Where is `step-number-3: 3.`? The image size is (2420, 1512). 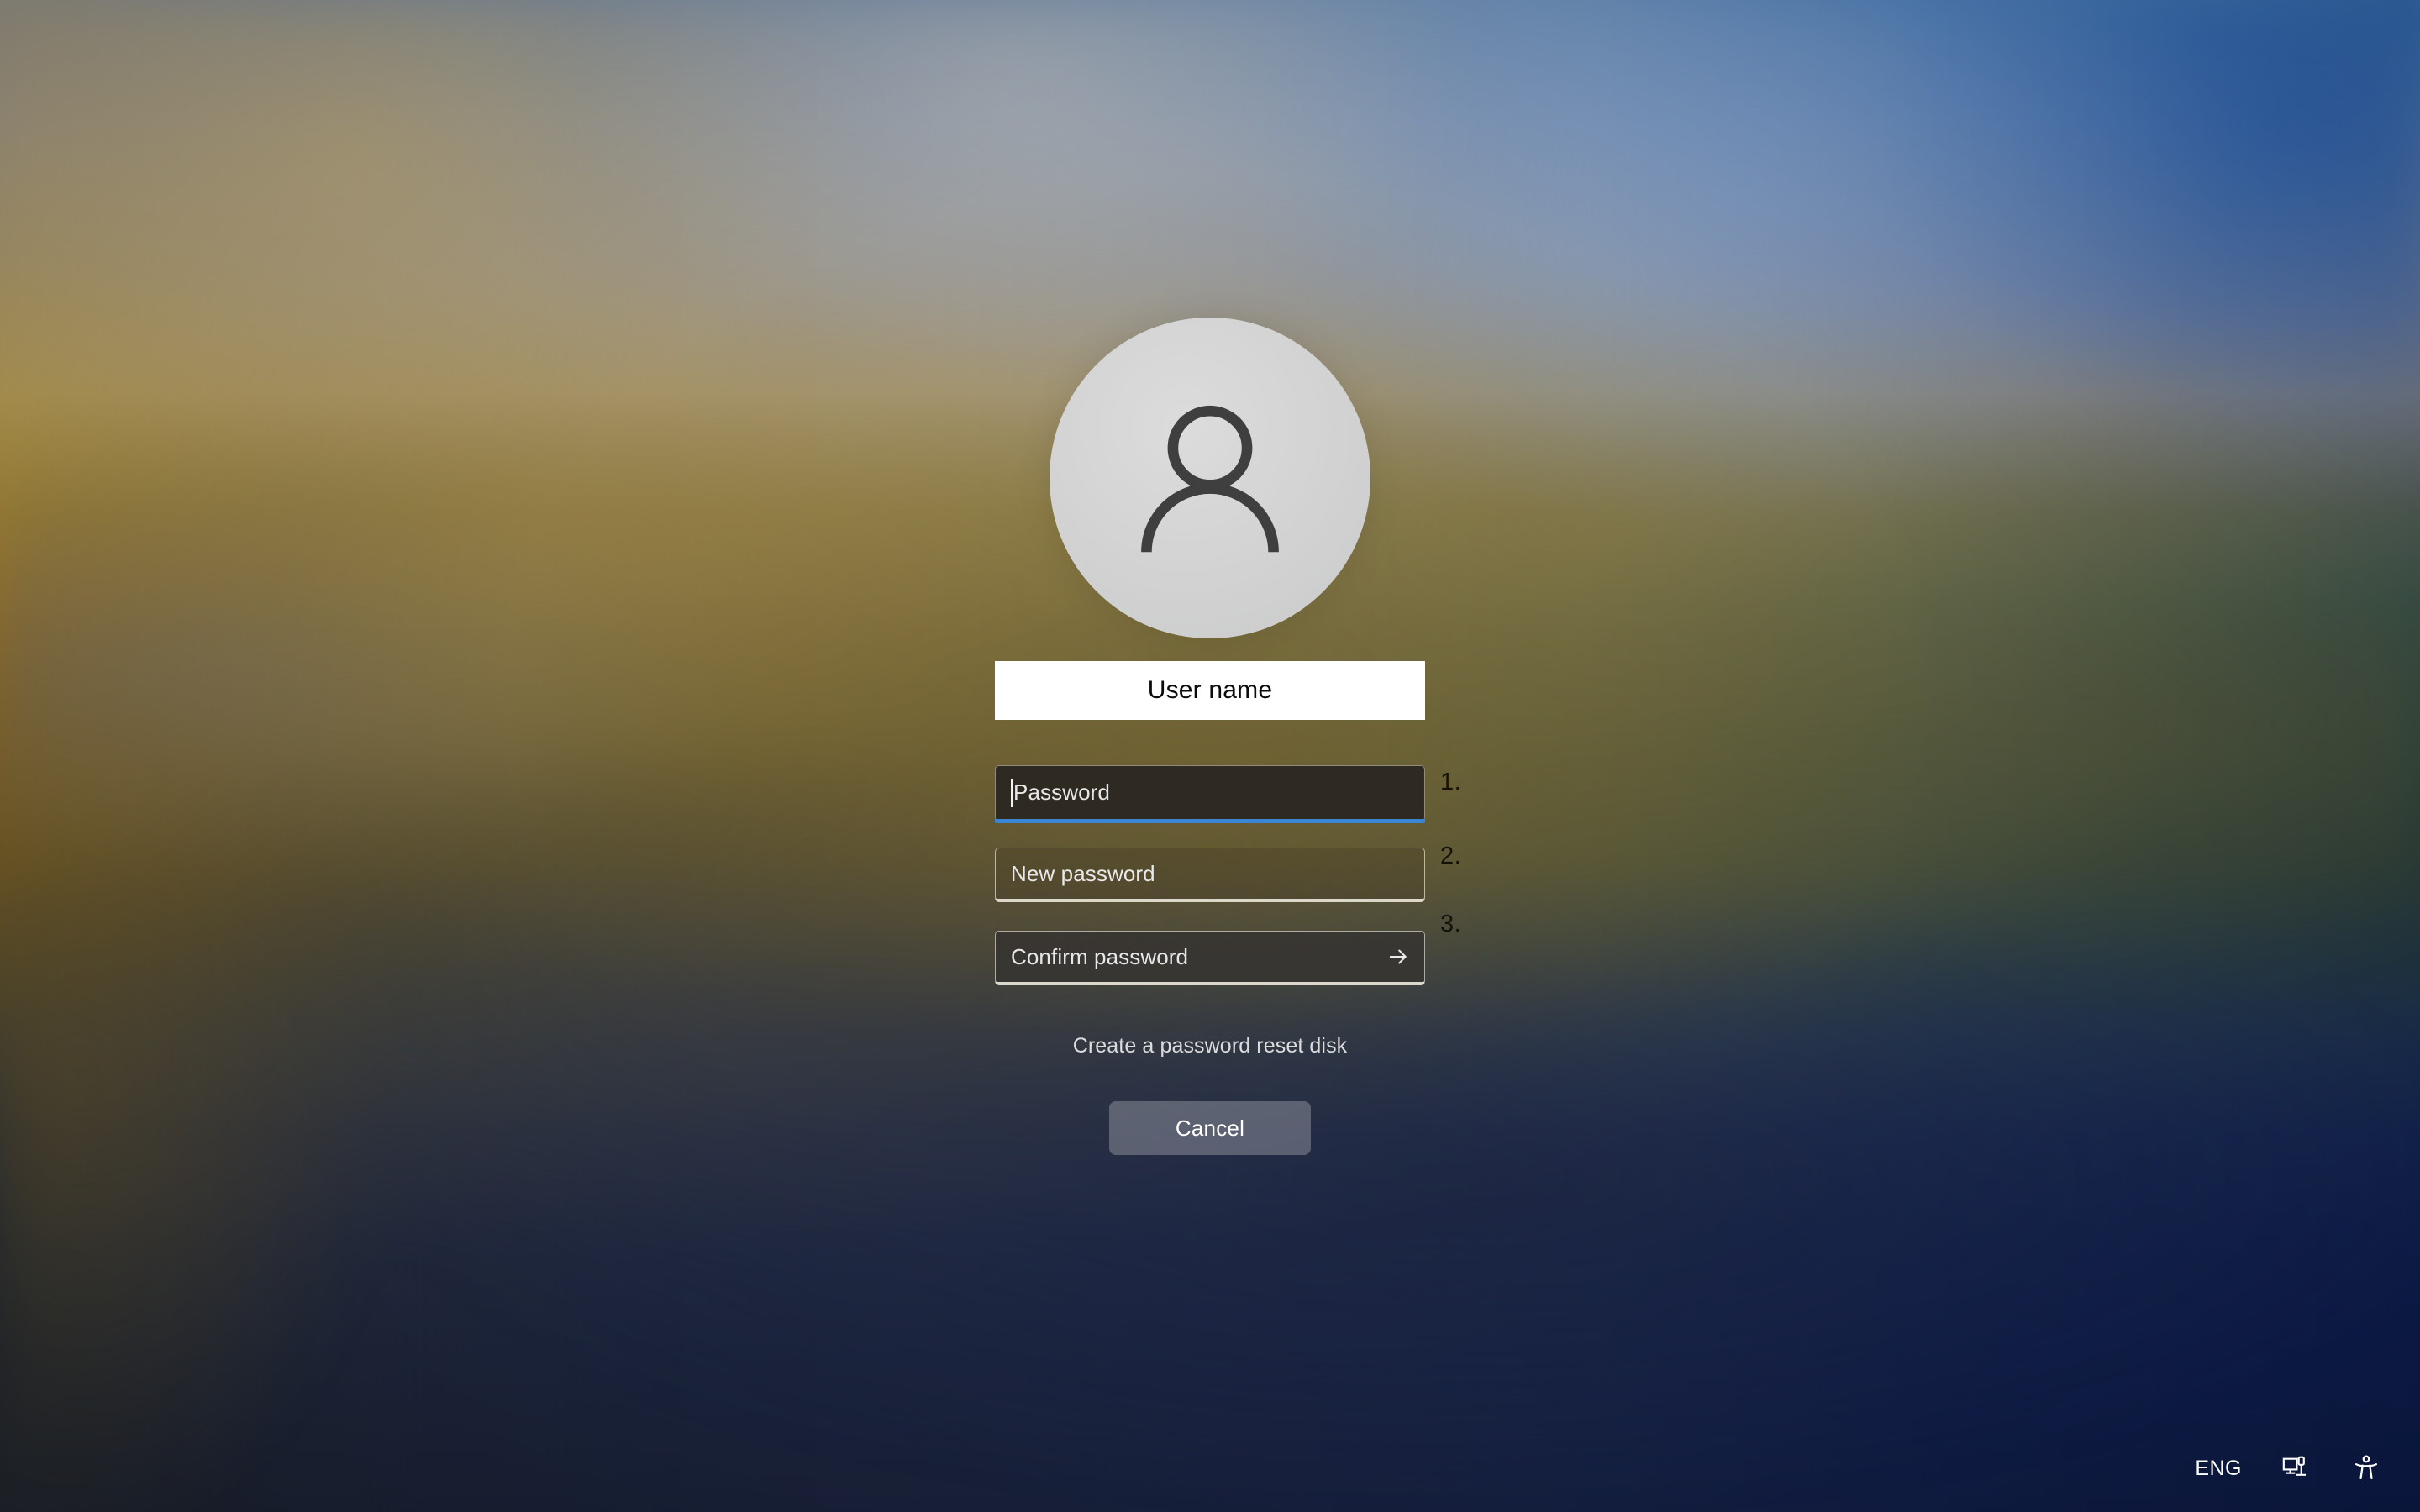
step-number-3: 3. is located at coordinates (1451, 924).